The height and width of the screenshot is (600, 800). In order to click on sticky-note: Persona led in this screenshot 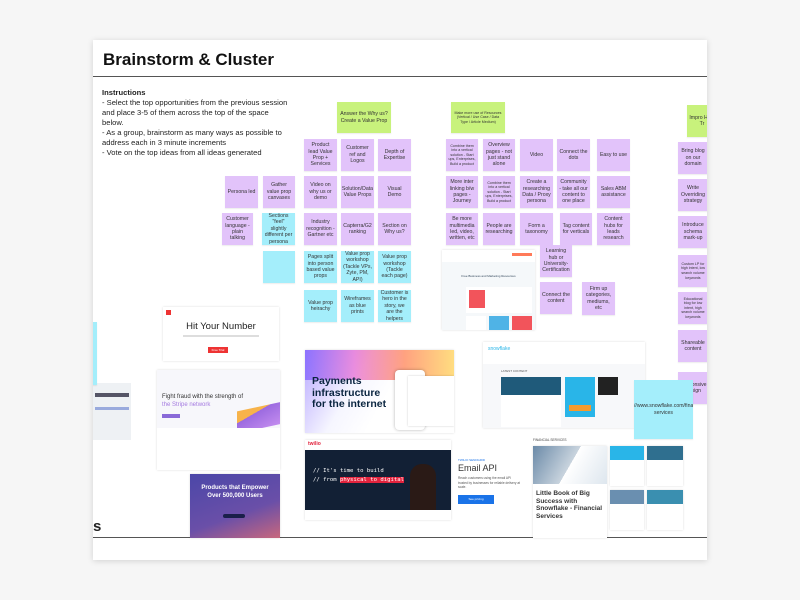, I will do `click(241, 192)`.